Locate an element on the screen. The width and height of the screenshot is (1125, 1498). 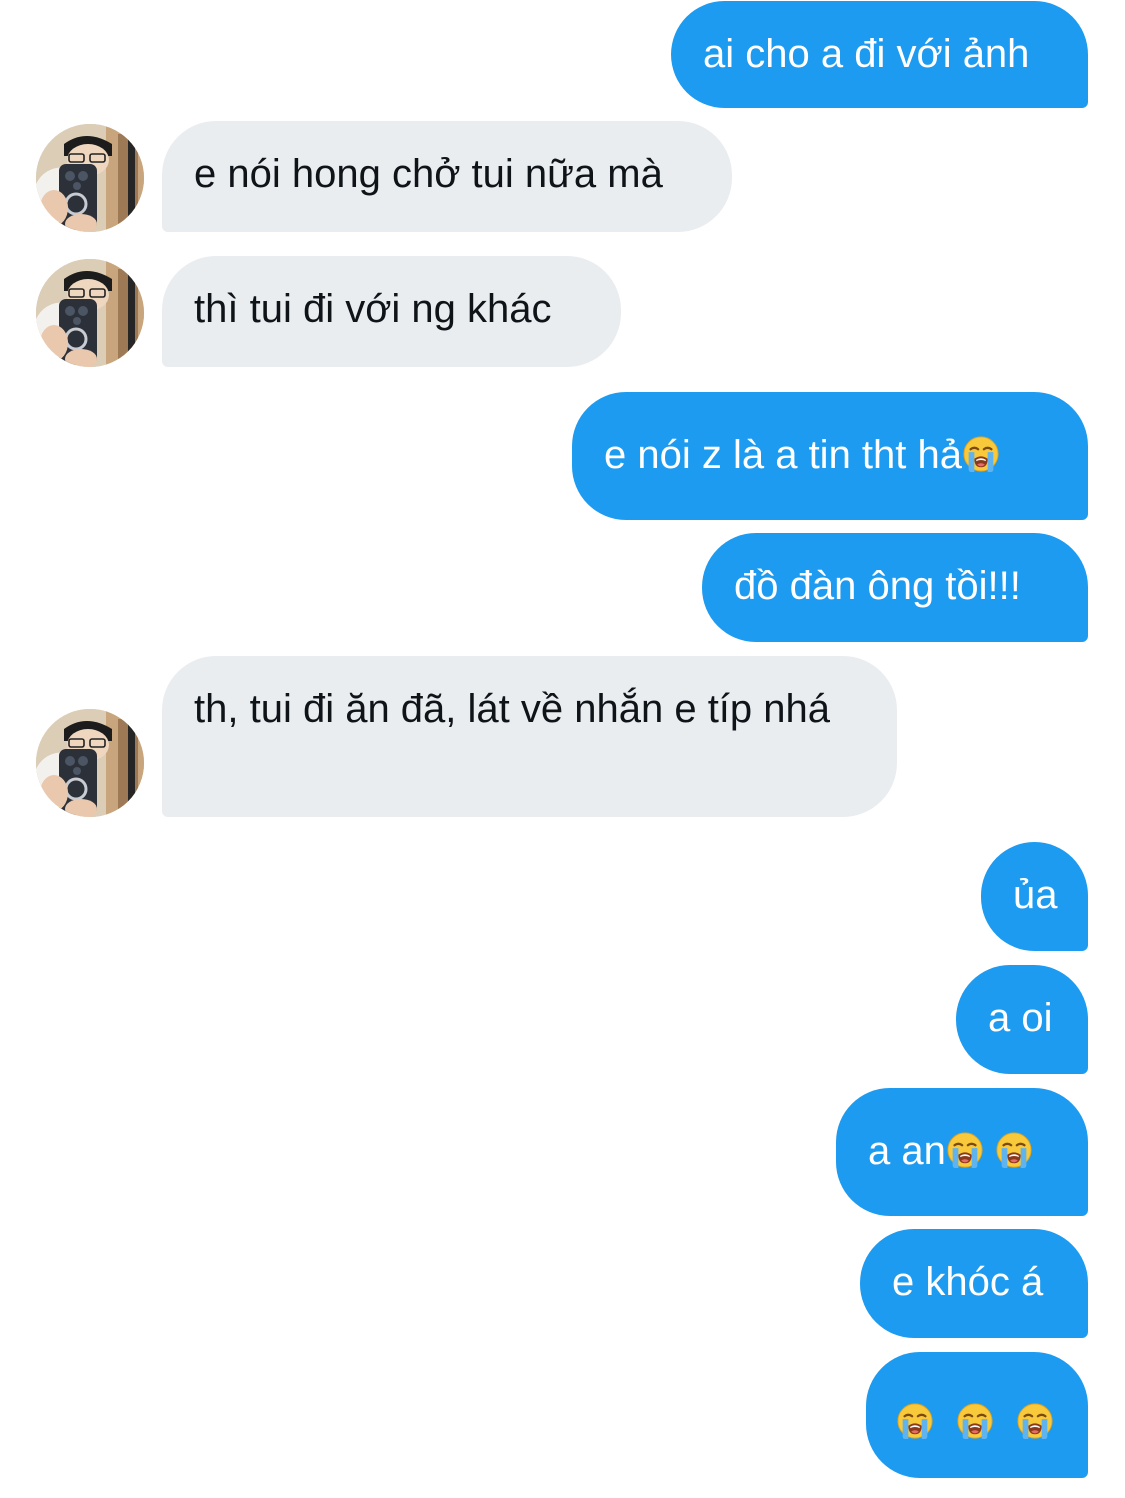
outgoing-message: ai cho a đi với ảnh is located at coordinates (879, 54).